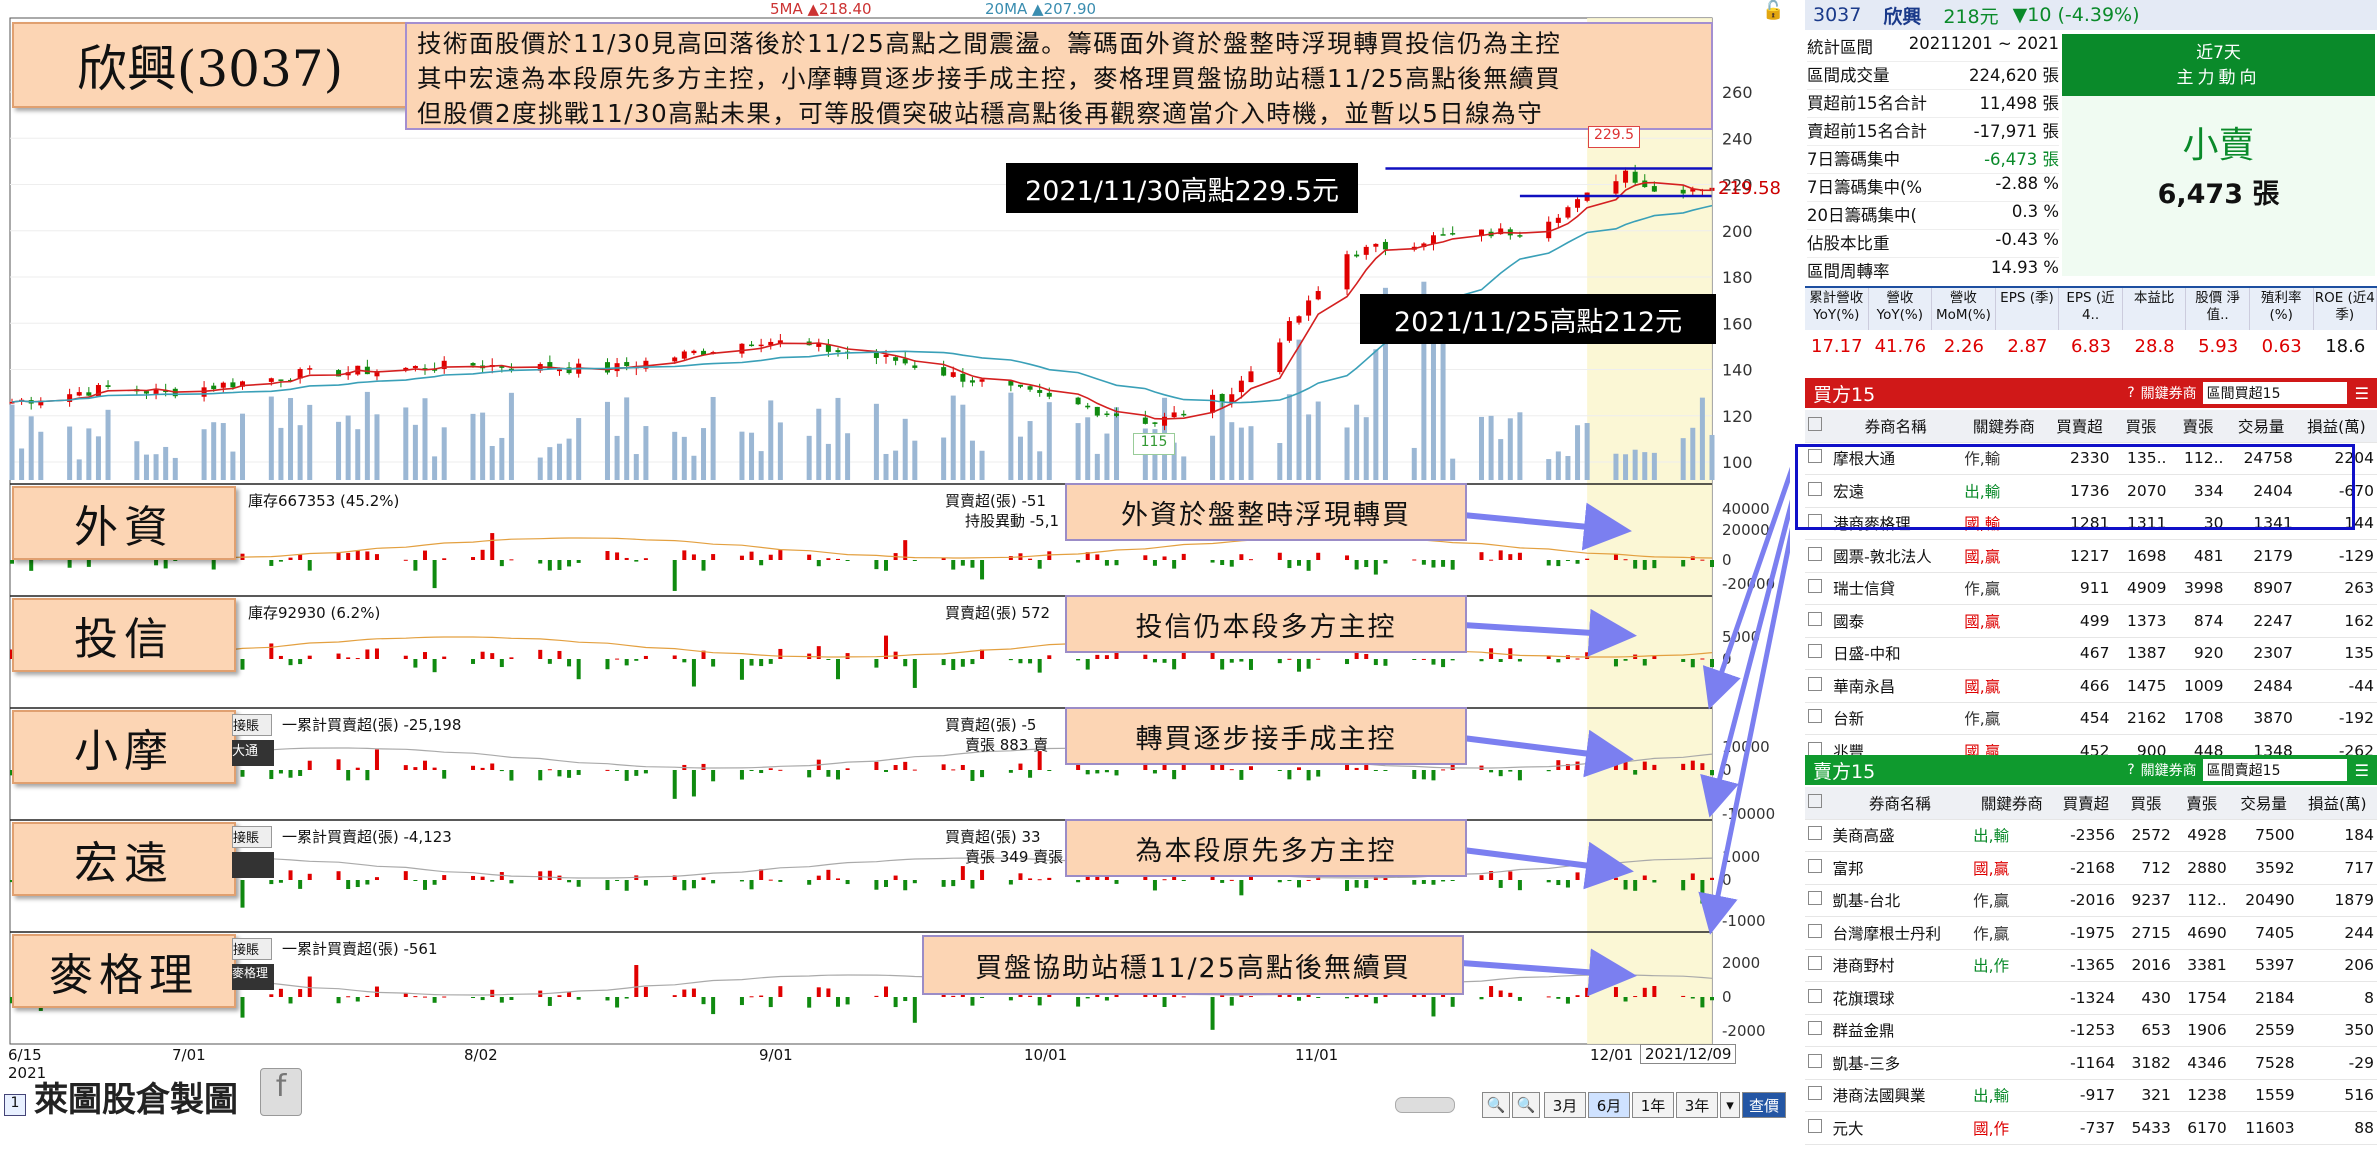 The width and height of the screenshot is (2377, 1149). Describe the element at coordinates (2091, 868) in the screenshot. I see `table-row: 富邦 國,贏 -2168 712 2880 3592 717` at that location.